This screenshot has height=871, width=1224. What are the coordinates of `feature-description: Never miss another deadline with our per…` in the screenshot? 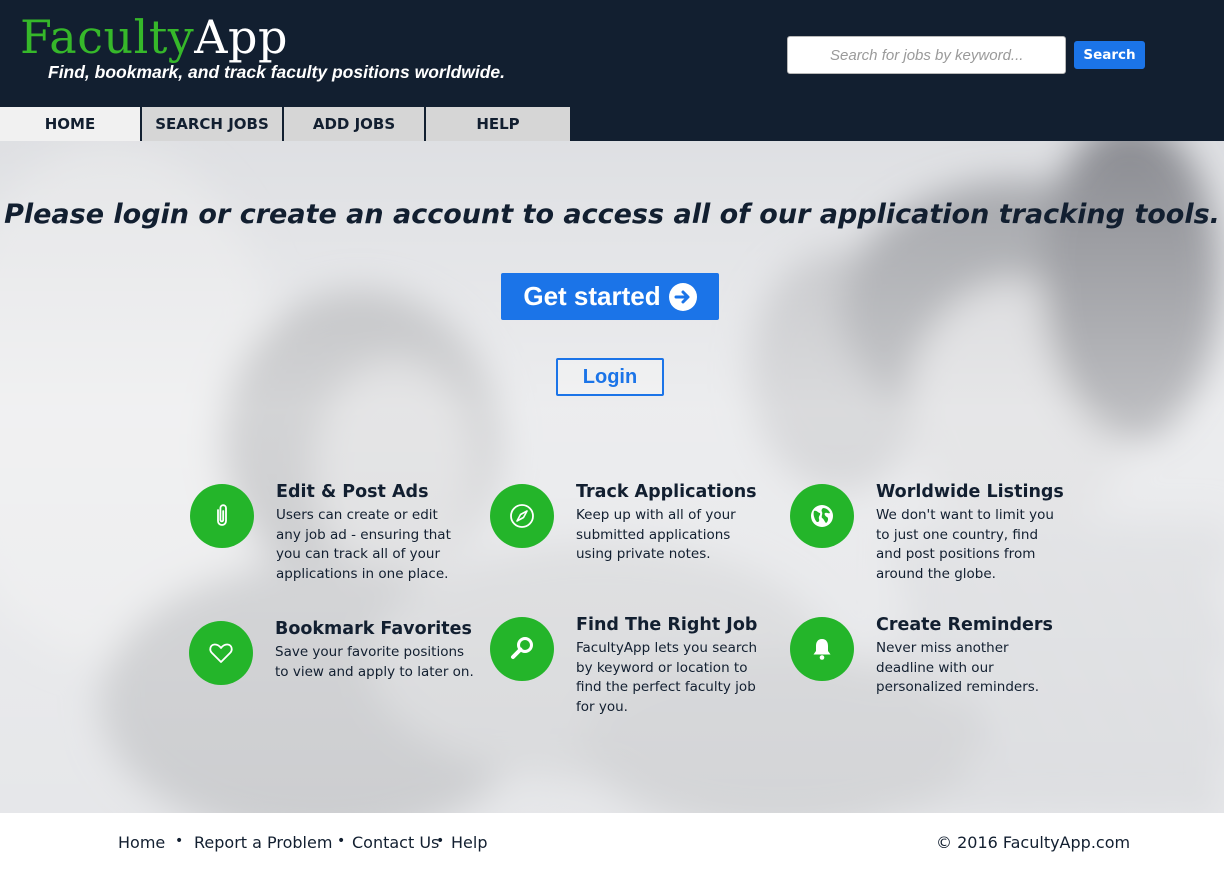 It's located at (958, 668).